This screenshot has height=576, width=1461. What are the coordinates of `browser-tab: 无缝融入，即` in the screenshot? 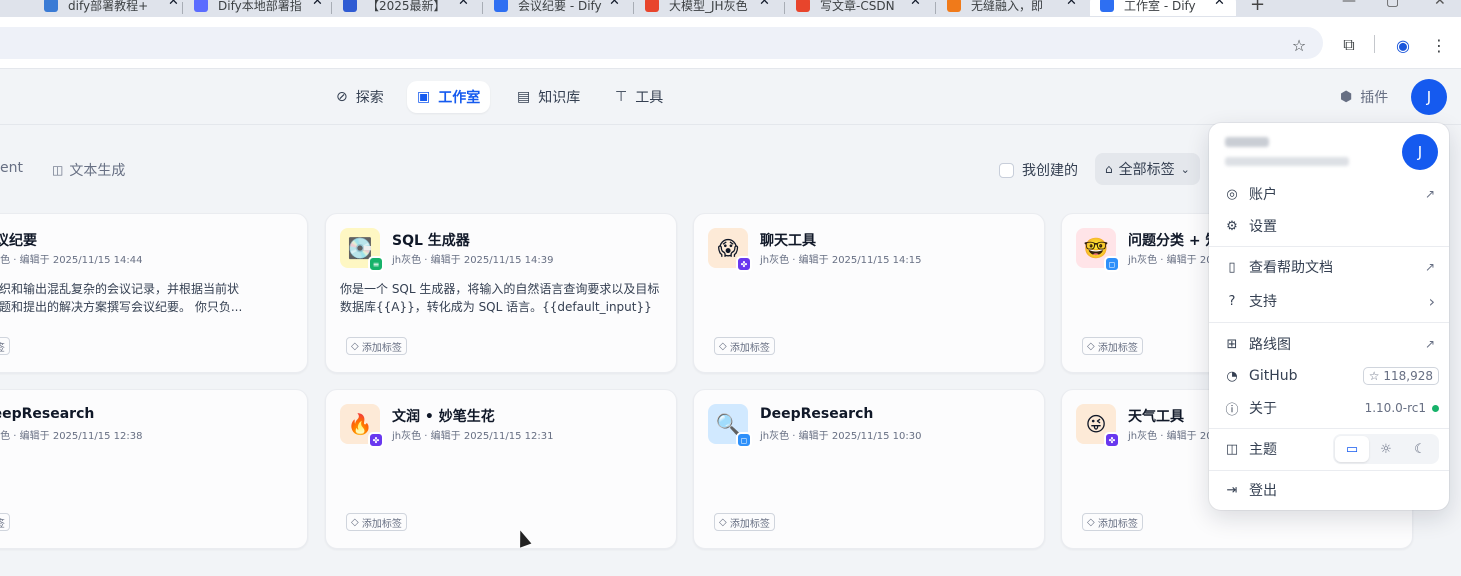 It's located at (1004, 8).